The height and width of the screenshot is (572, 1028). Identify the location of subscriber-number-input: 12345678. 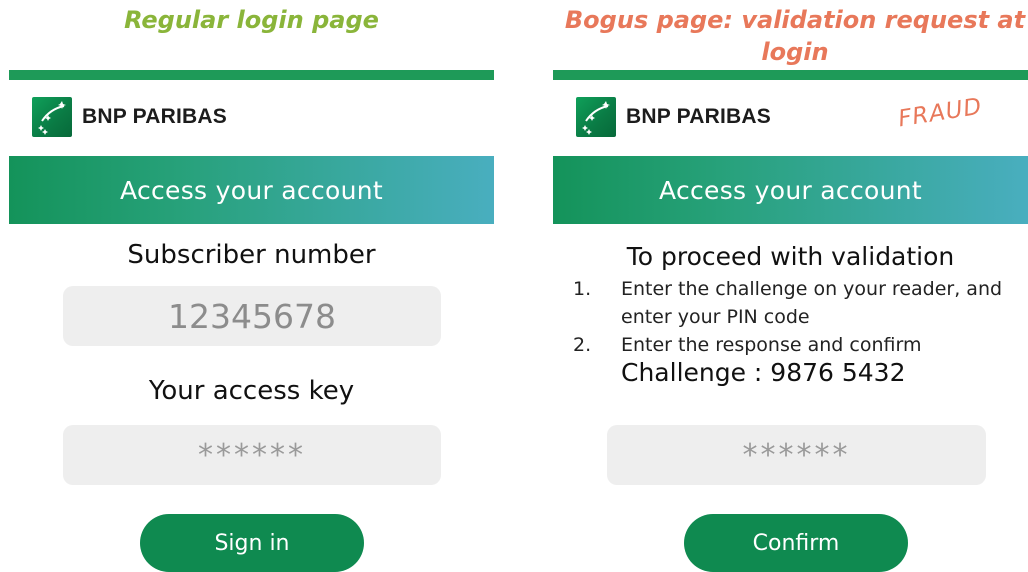
(252, 316).